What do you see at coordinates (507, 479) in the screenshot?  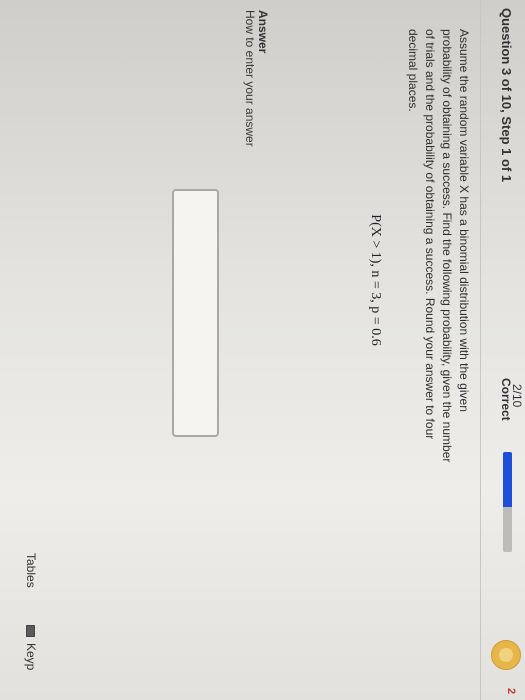 I see `score-progress-fill` at bounding box center [507, 479].